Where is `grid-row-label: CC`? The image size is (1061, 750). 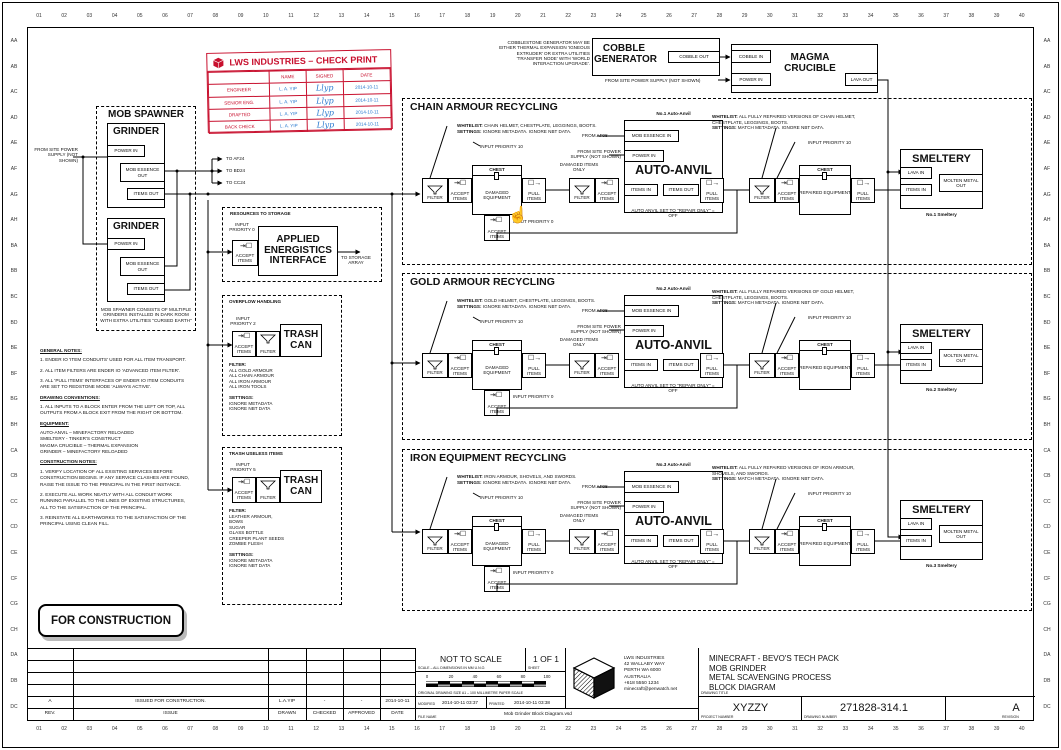
grid-row-label: CC is located at coordinates (14, 501).